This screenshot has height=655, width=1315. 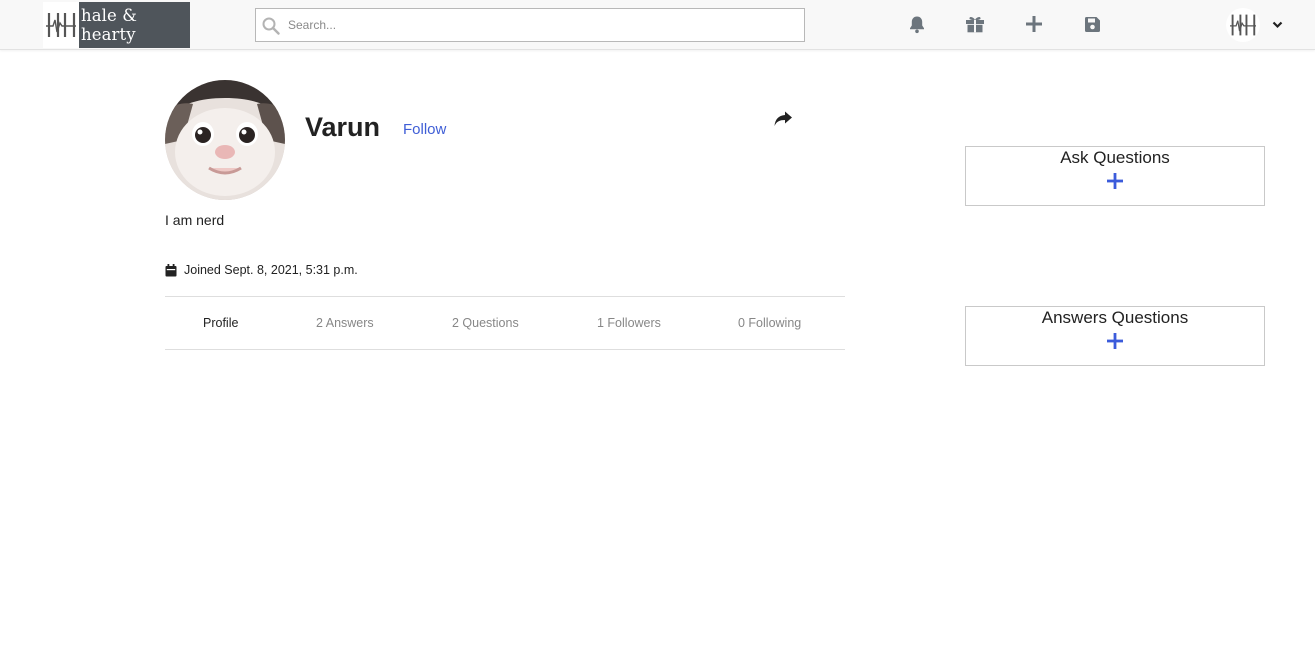 I want to click on answers-questions-title: Answers Questions, so click(x=1115, y=317).